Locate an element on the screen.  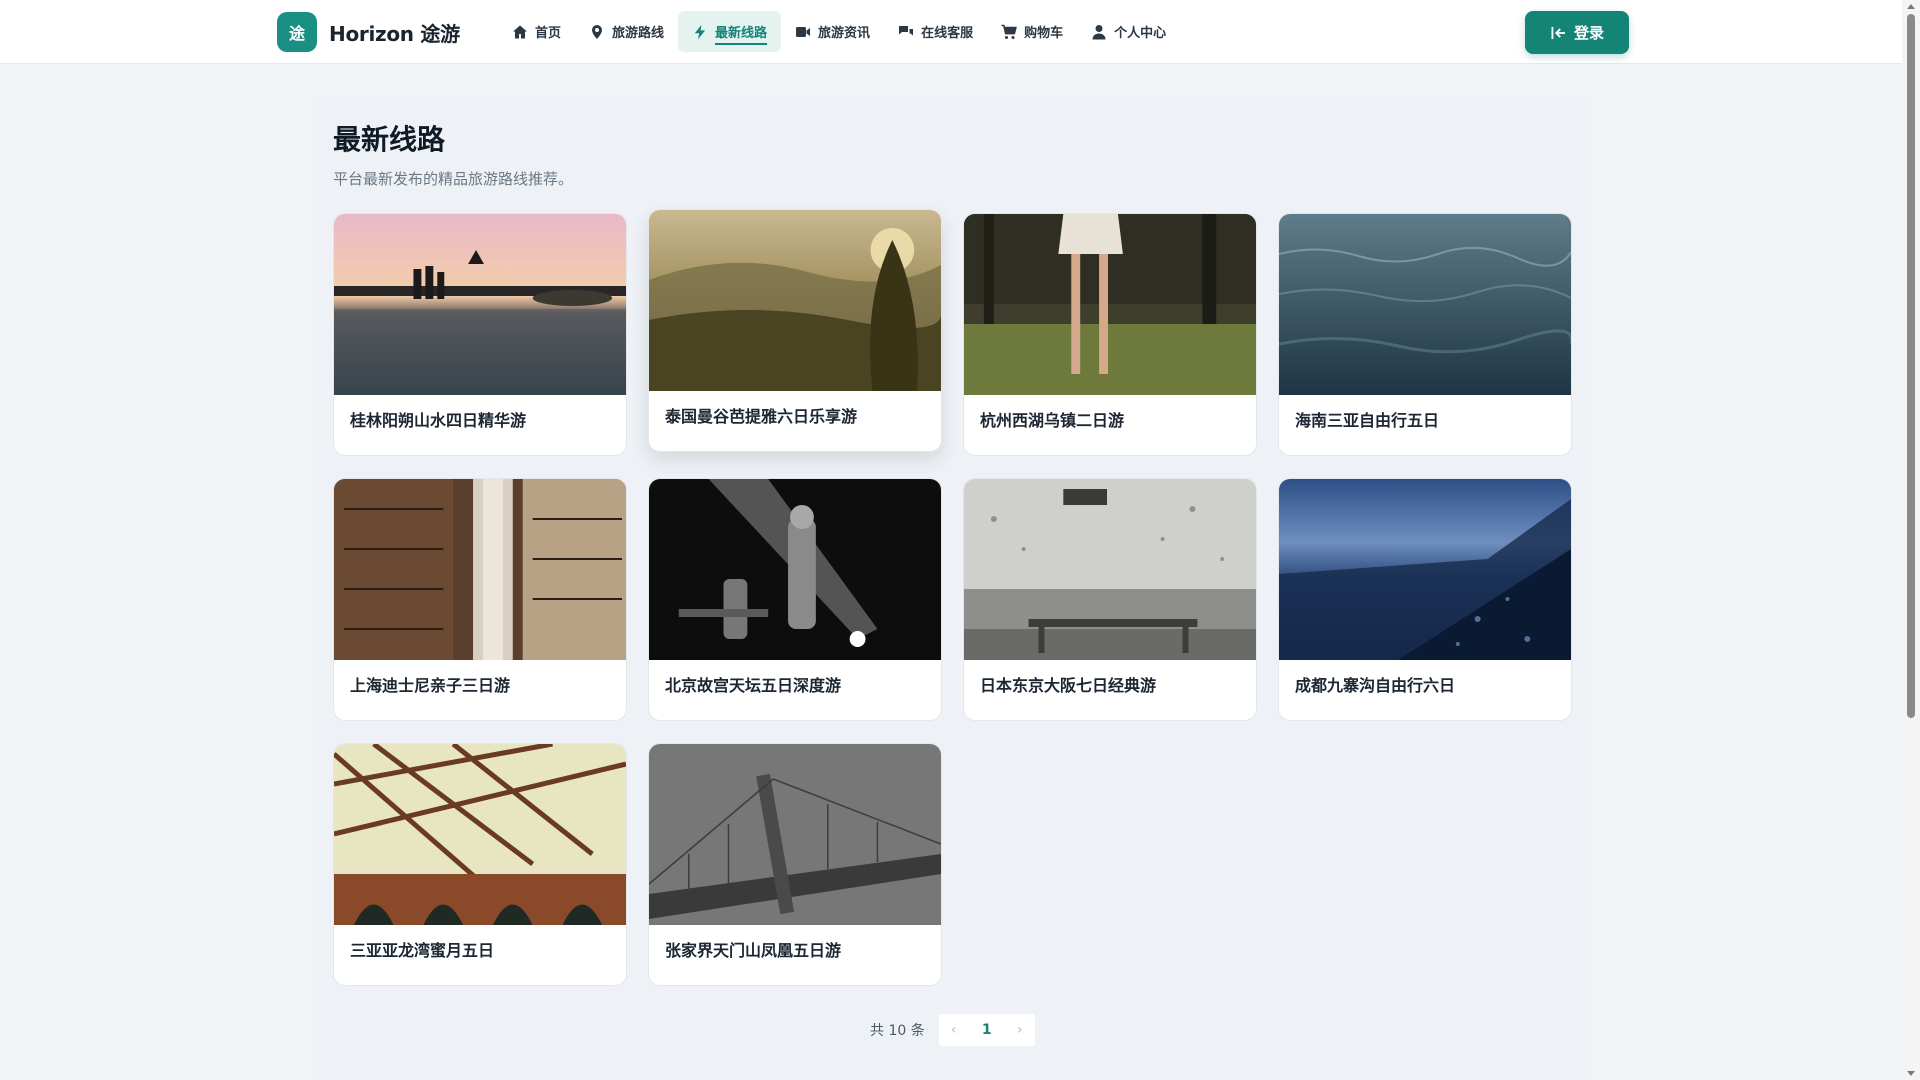
nav-item-profile: 个人中心 is located at coordinates (1128, 31).